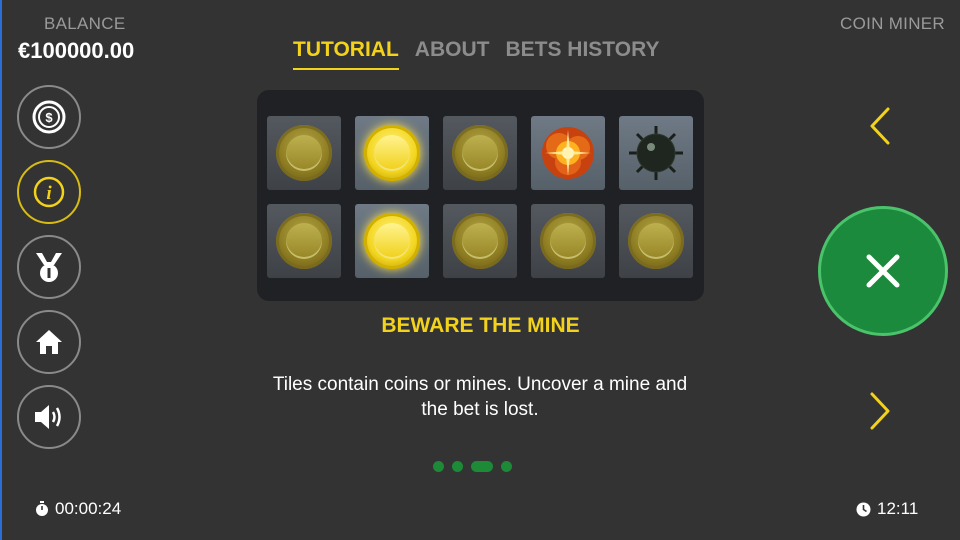 This screenshot has width=960, height=540. What do you see at coordinates (76, 50) in the screenshot?
I see `balance-value: €100000.00` at bounding box center [76, 50].